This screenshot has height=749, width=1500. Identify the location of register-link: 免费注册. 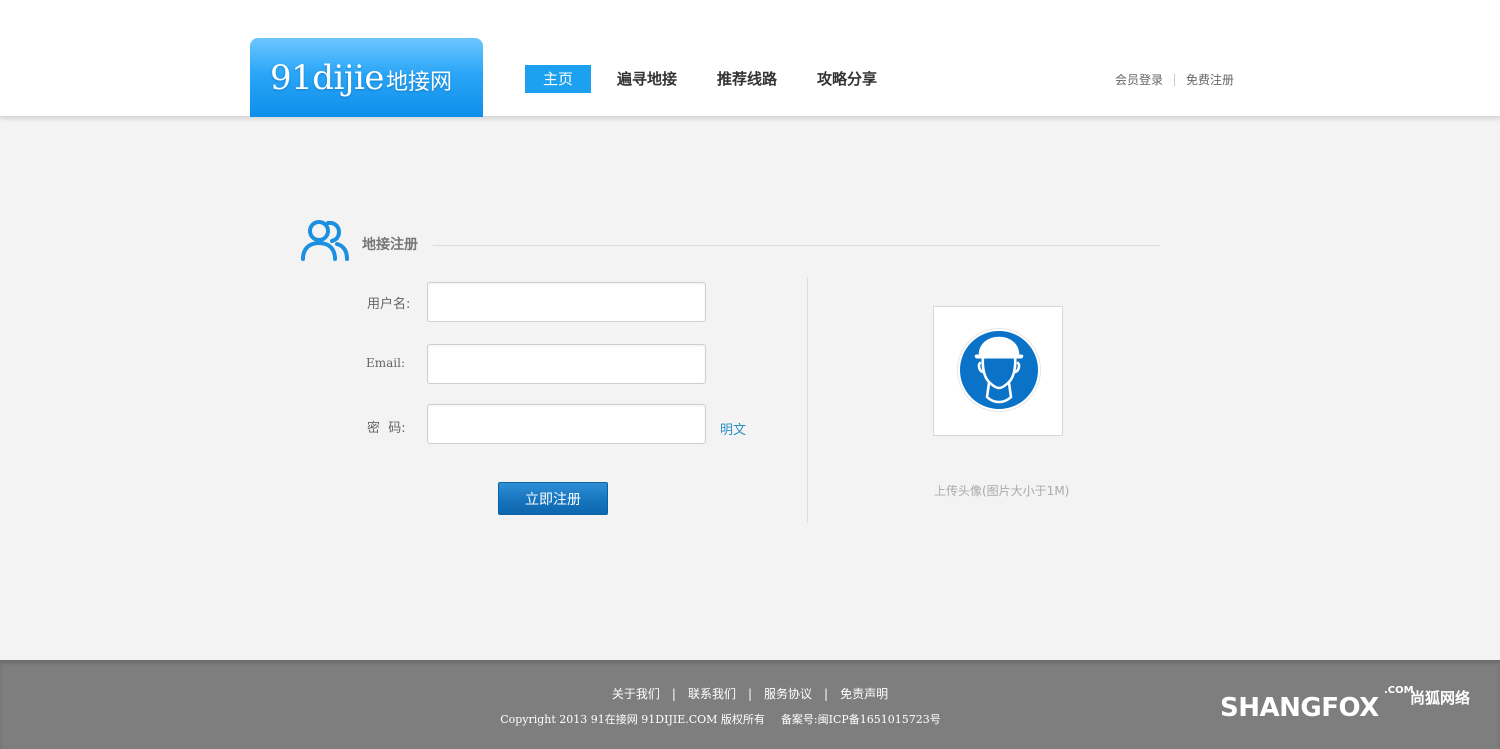
(1210, 79).